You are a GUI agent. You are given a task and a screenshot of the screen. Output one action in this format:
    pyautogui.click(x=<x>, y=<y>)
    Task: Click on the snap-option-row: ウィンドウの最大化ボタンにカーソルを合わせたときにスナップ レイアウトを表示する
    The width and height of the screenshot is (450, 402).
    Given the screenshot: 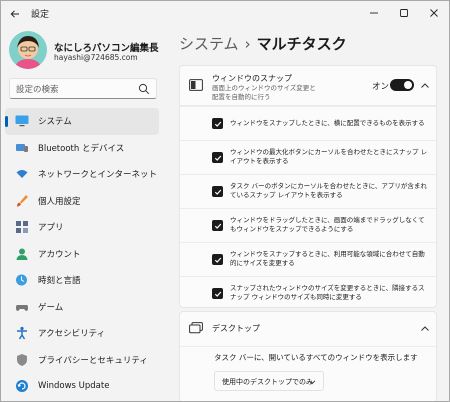 What is the action you would take?
    pyautogui.click(x=308, y=157)
    